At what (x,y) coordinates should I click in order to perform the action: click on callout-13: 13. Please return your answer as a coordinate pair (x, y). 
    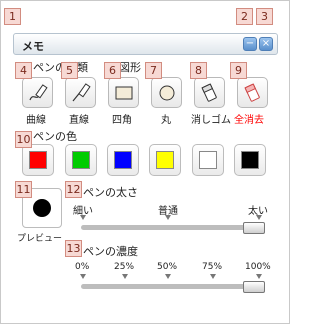
    Looking at the image, I should click on (73, 248).